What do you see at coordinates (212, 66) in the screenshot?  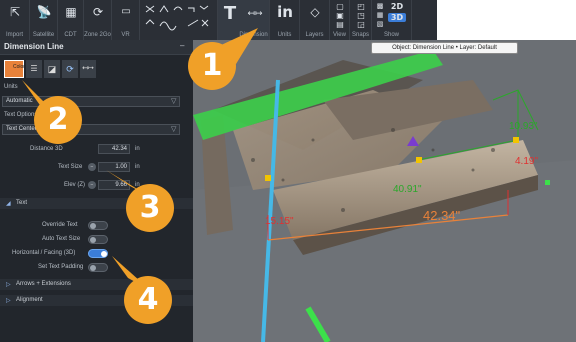 I see `callout-1: 1` at bounding box center [212, 66].